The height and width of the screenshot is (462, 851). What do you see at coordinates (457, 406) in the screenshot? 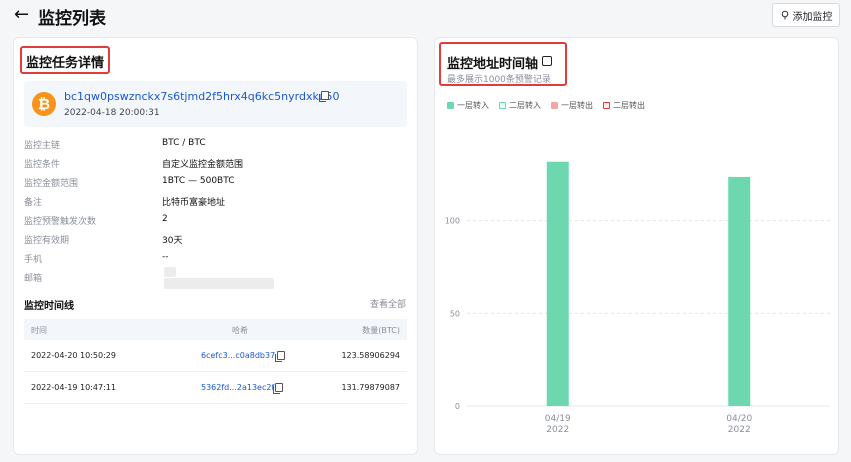
I see `y-tick-label: 0` at bounding box center [457, 406].